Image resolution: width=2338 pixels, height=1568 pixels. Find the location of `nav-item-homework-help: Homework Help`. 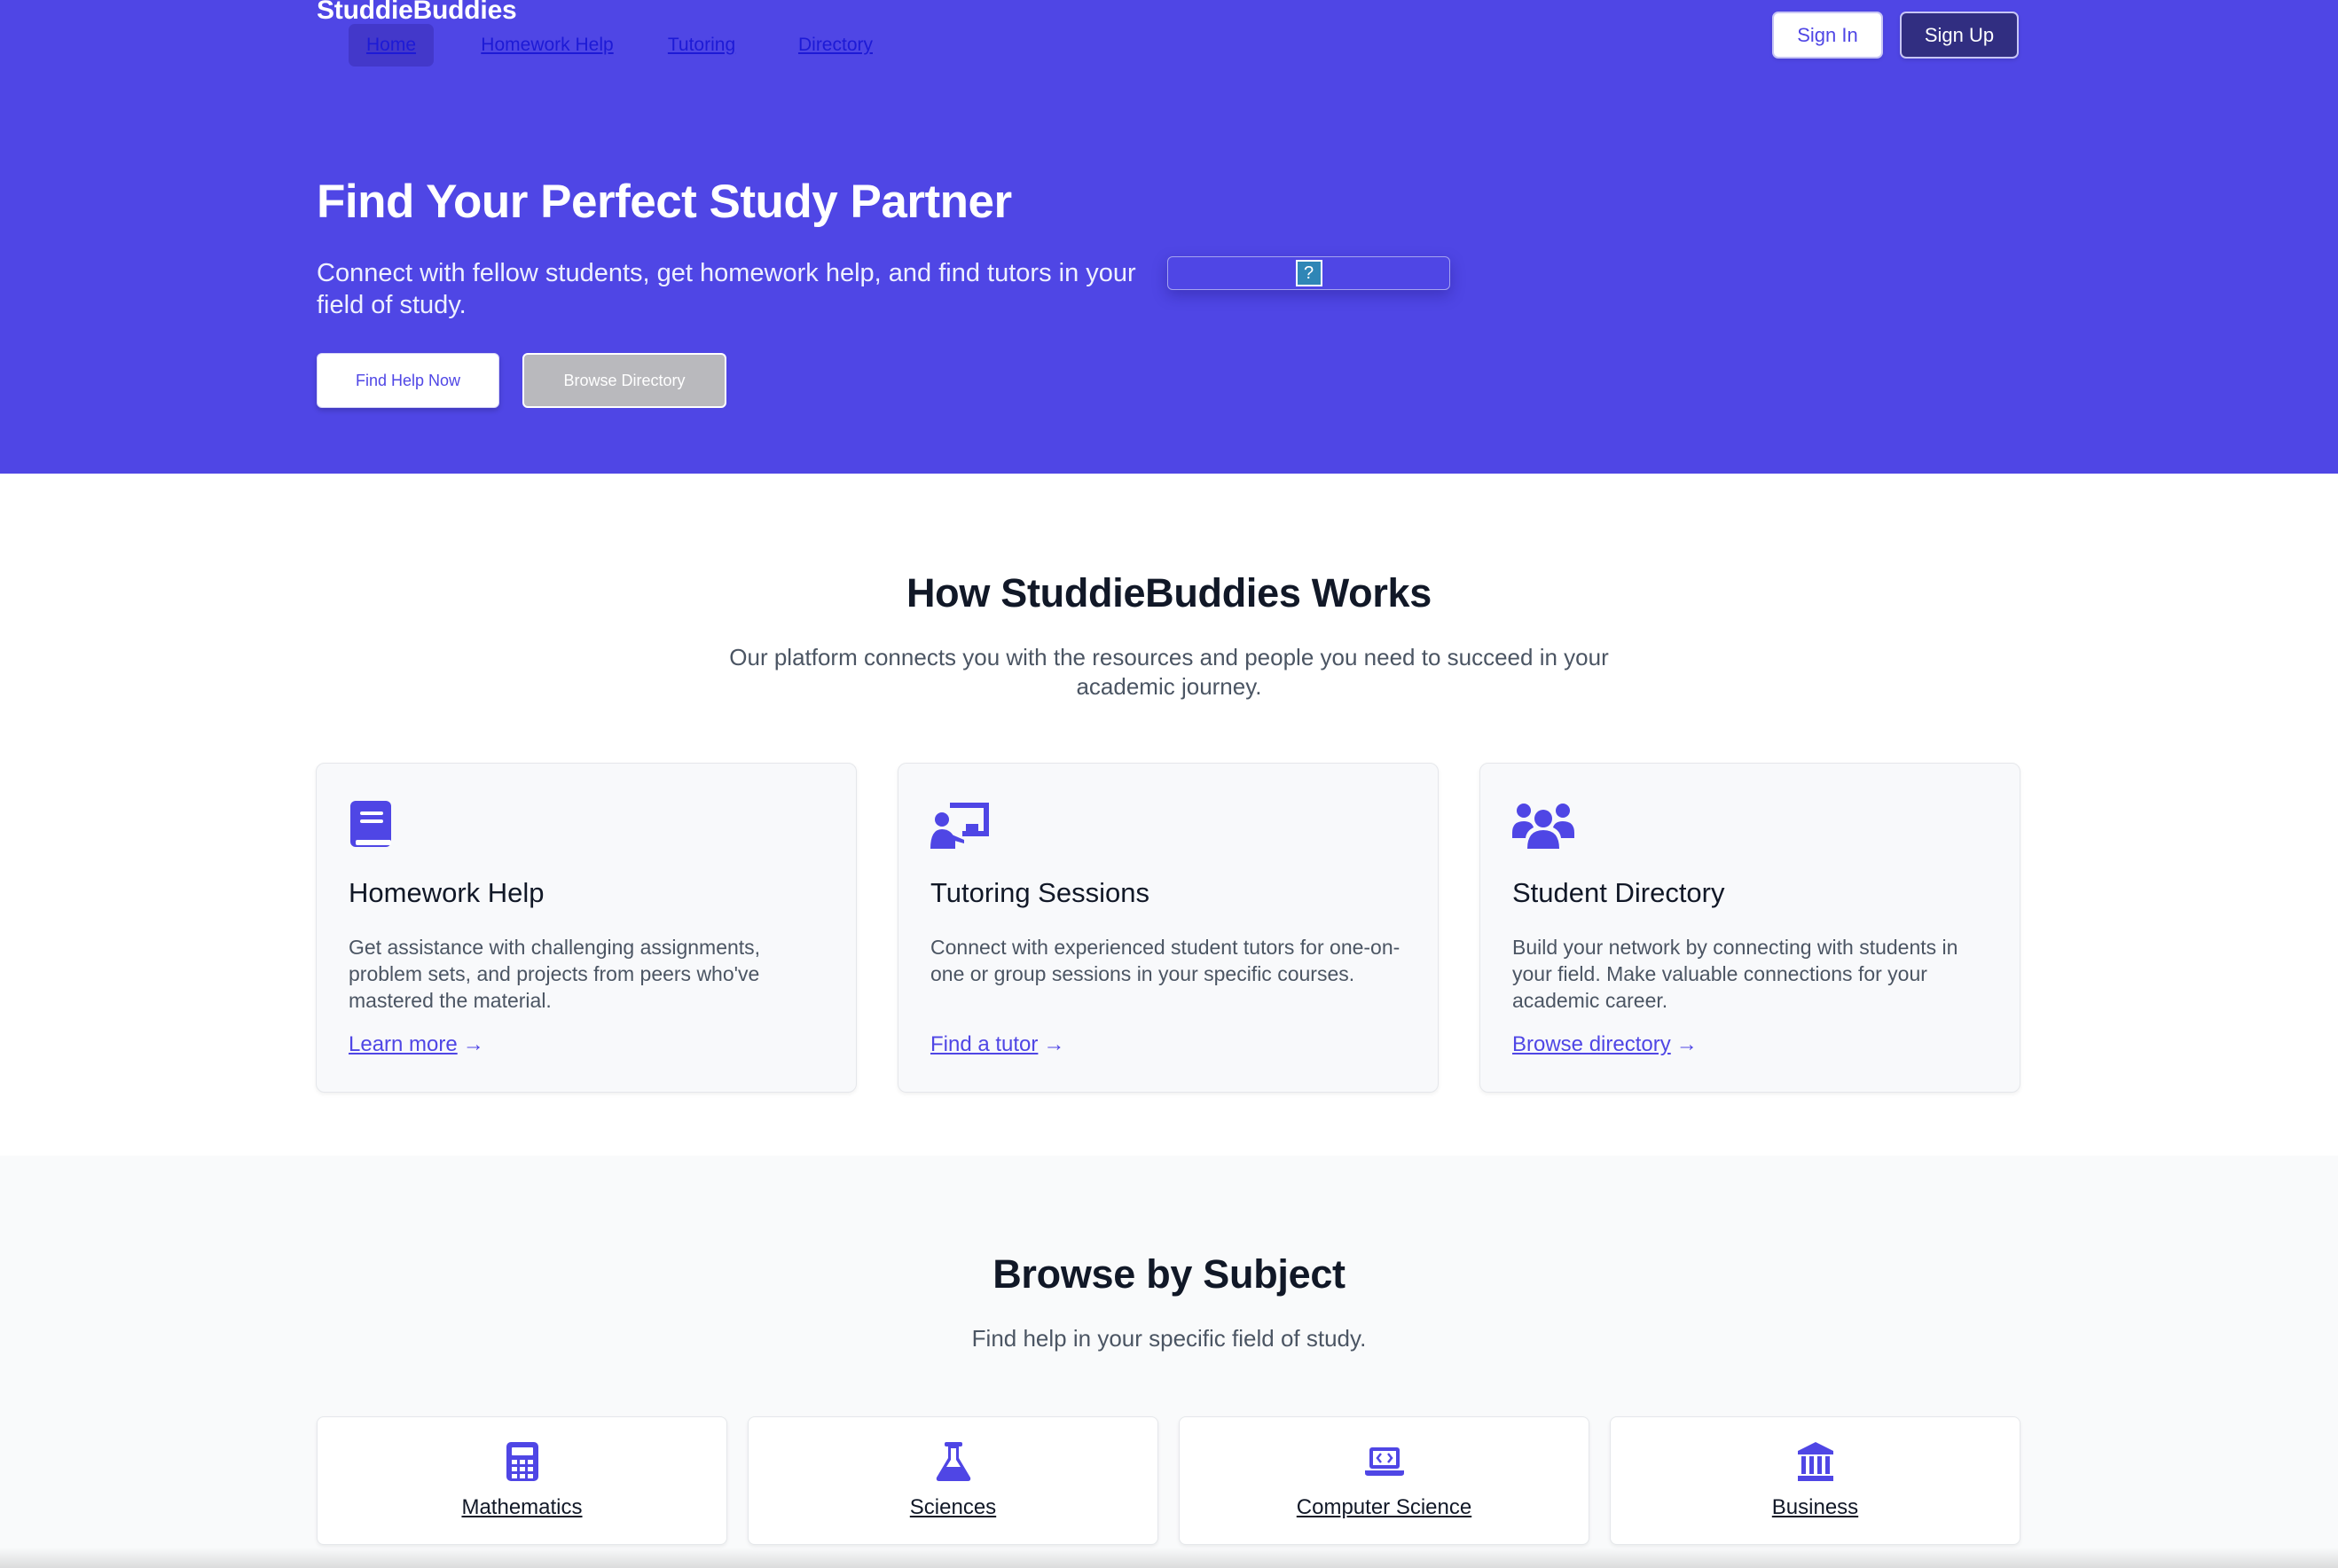

nav-item-homework-help: Homework Help is located at coordinates (547, 45).